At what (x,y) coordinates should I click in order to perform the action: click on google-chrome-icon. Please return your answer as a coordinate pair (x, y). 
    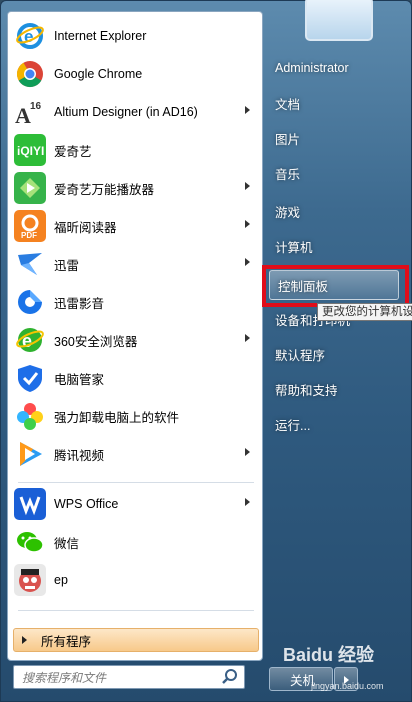
    Looking at the image, I should click on (30, 74).